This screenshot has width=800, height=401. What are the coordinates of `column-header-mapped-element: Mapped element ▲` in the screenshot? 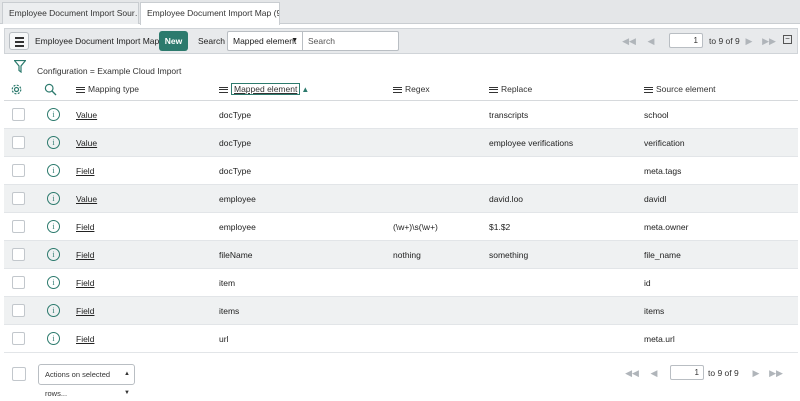 It's located at (264, 89).